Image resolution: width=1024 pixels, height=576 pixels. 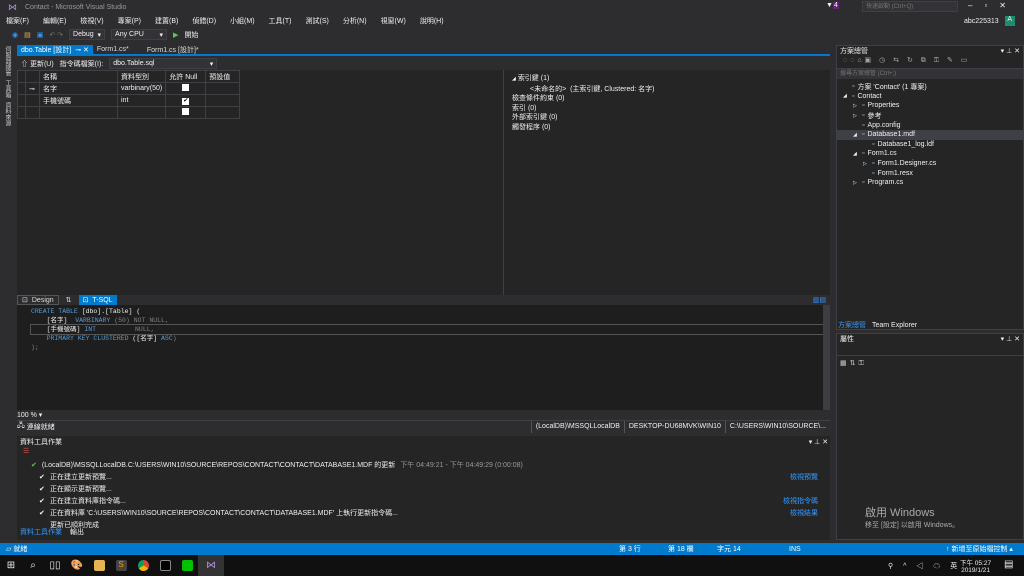 I want to click on chrome-icon, so click(x=143, y=565).